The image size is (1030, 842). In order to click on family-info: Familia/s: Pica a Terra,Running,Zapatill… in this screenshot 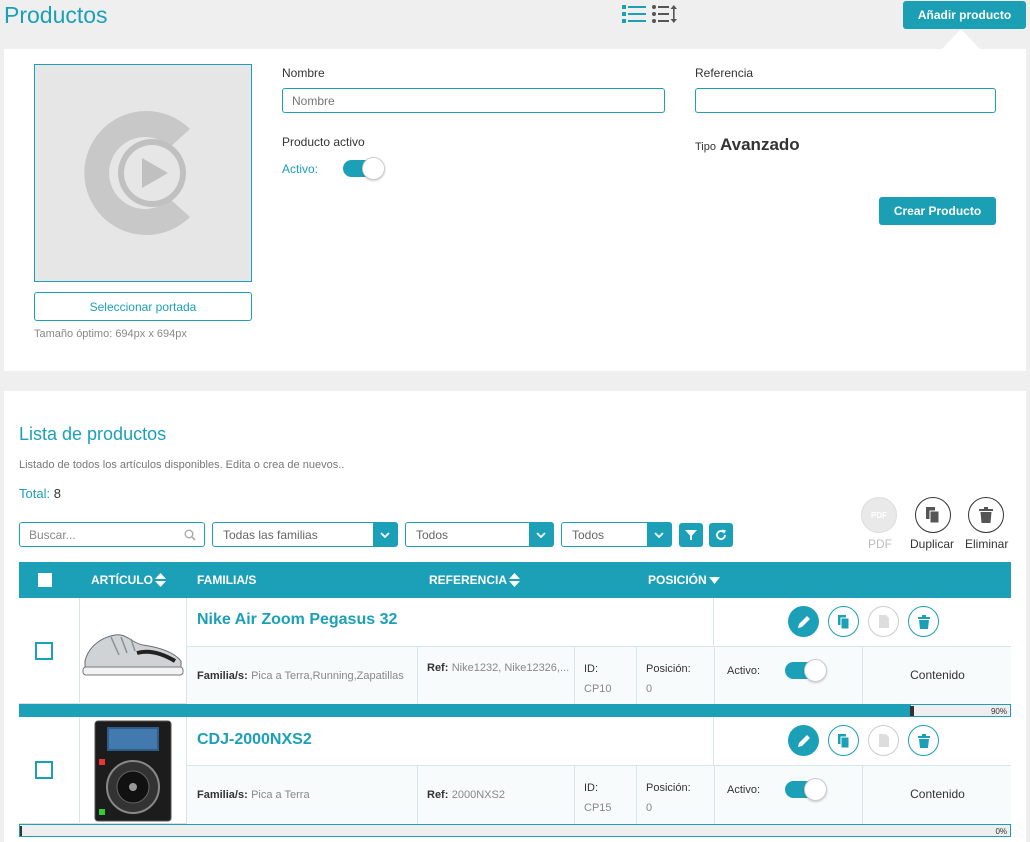, I will do `click(300, 676)`.